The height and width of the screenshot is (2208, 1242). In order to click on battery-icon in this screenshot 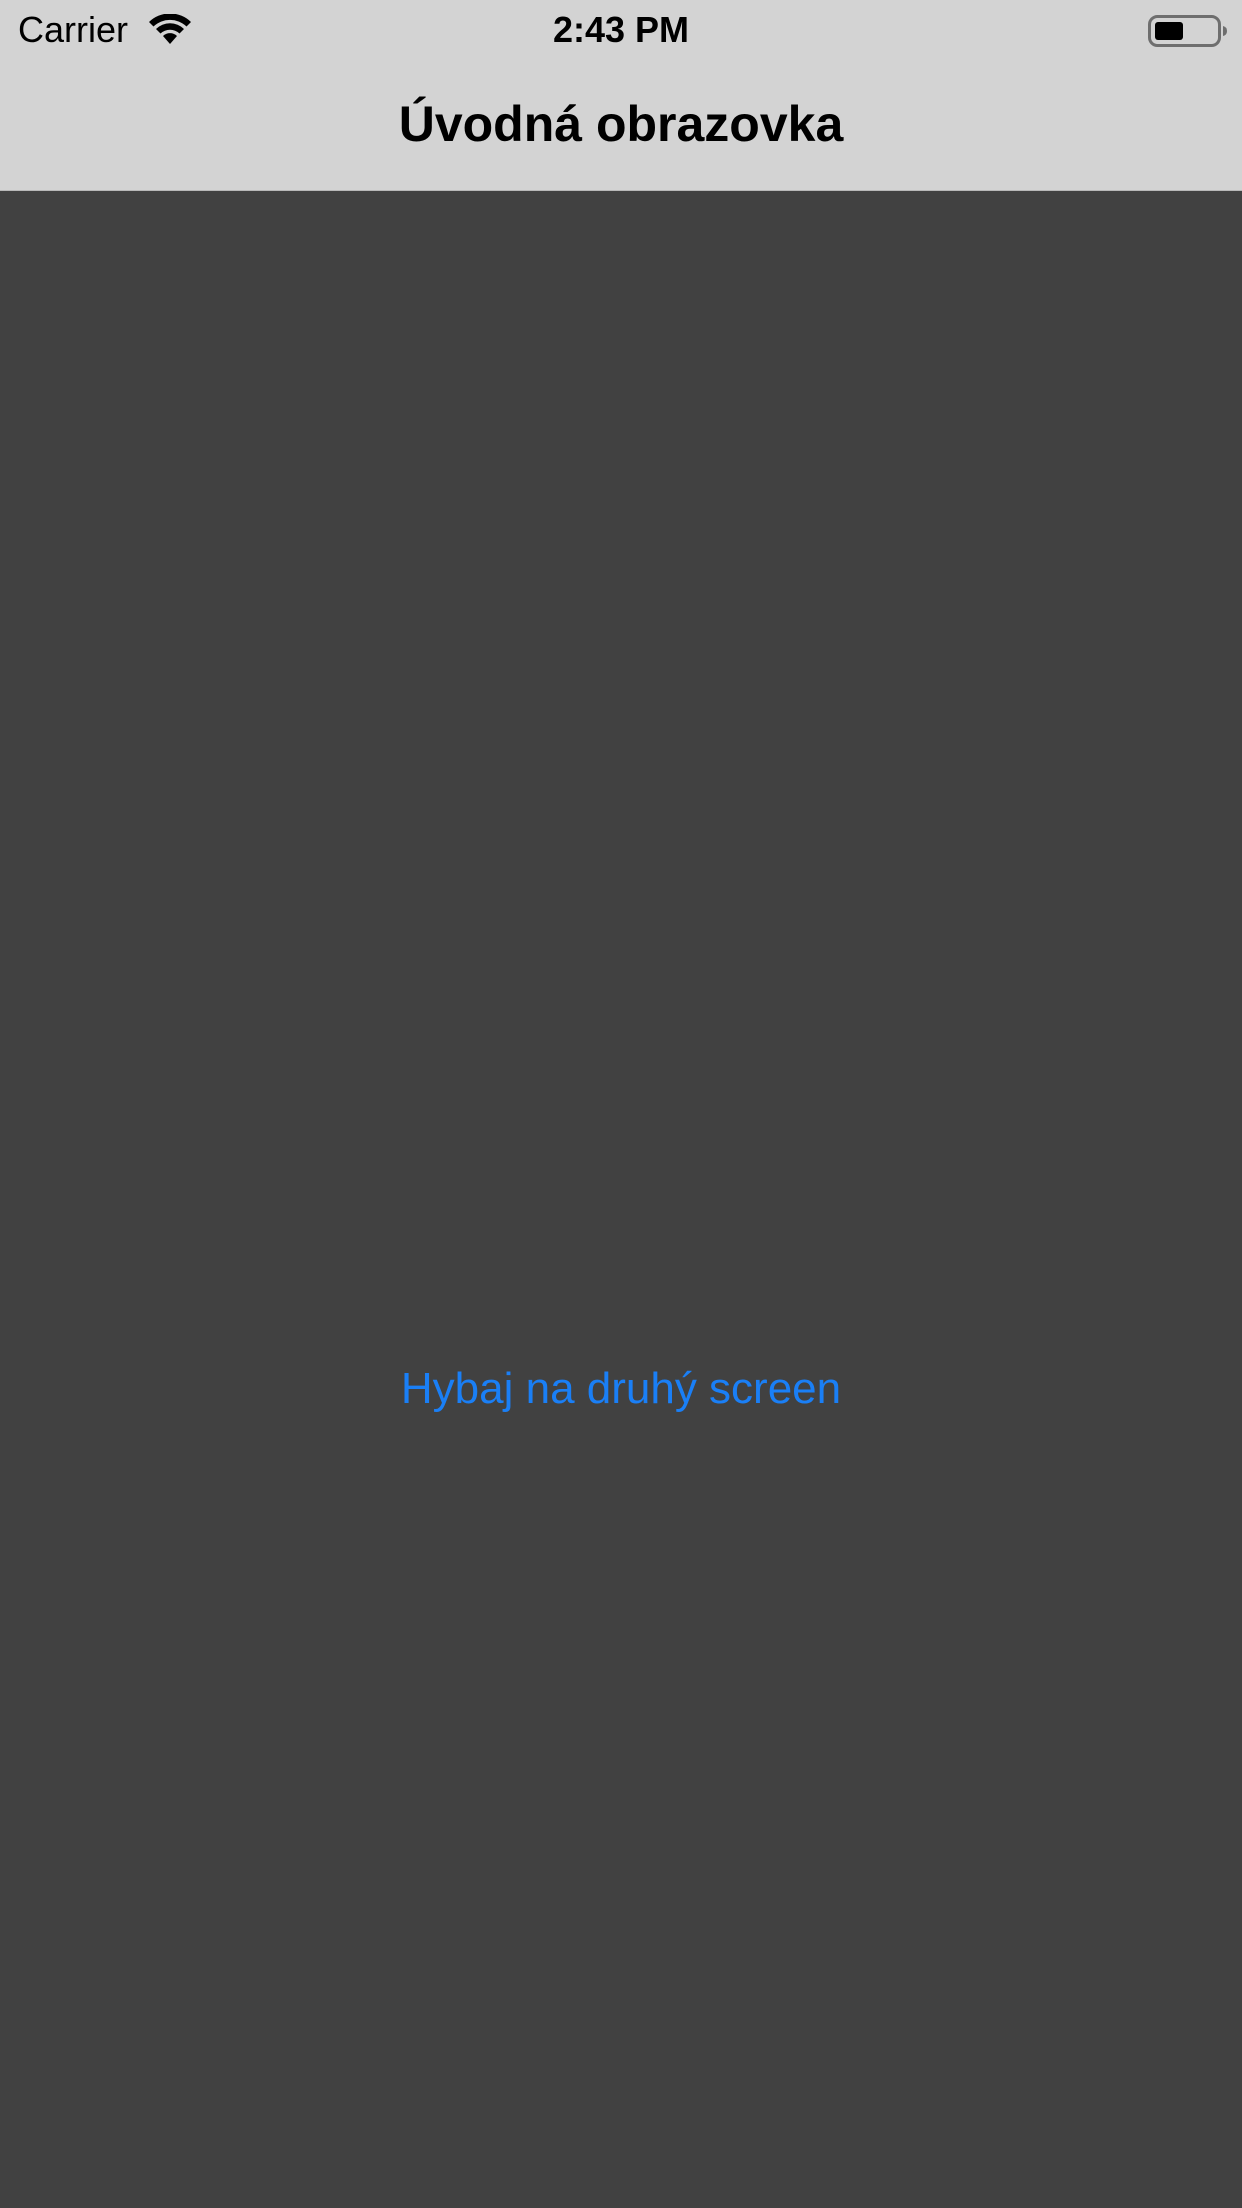, I will do `click(1188, 31)`.